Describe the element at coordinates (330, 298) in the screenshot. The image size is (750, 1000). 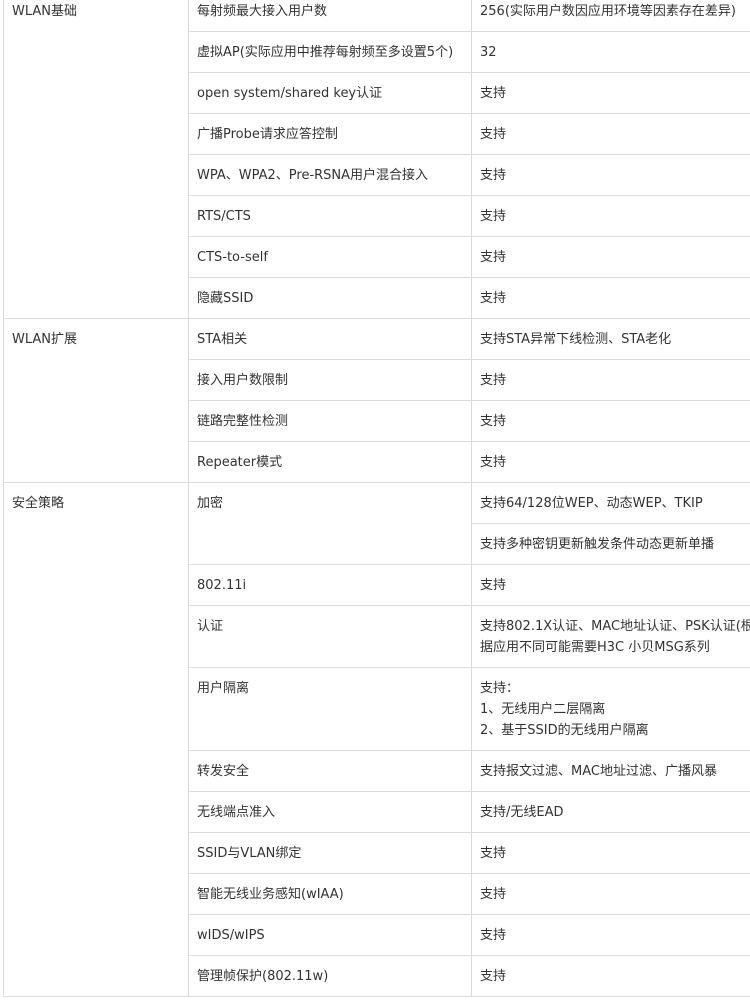
I see `feature-cell: 隐藏SSID` at that location.